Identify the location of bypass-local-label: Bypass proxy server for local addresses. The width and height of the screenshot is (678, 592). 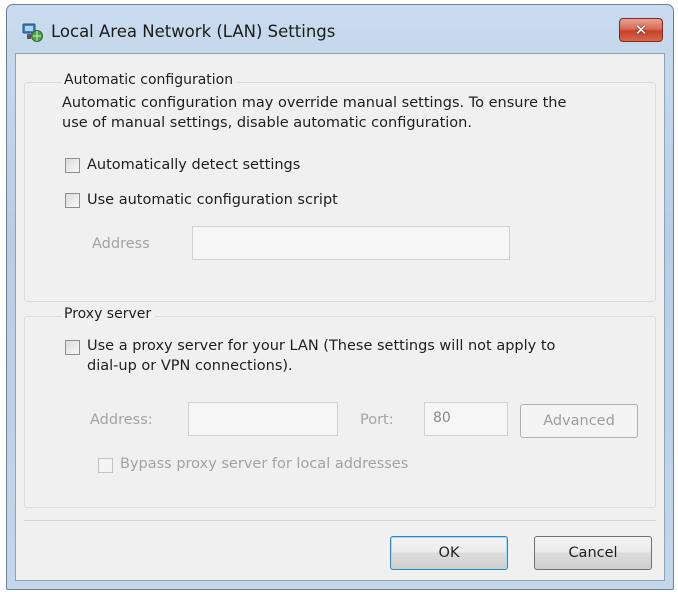
(264, 464).